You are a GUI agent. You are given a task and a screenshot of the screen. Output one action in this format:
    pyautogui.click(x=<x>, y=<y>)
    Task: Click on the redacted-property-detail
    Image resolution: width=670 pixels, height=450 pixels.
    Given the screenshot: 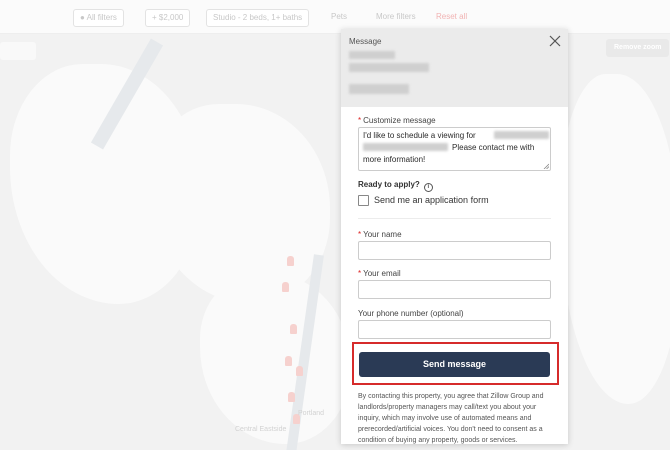 What is the action you would take?
    pyautogui.click(x=379, y=89)
    